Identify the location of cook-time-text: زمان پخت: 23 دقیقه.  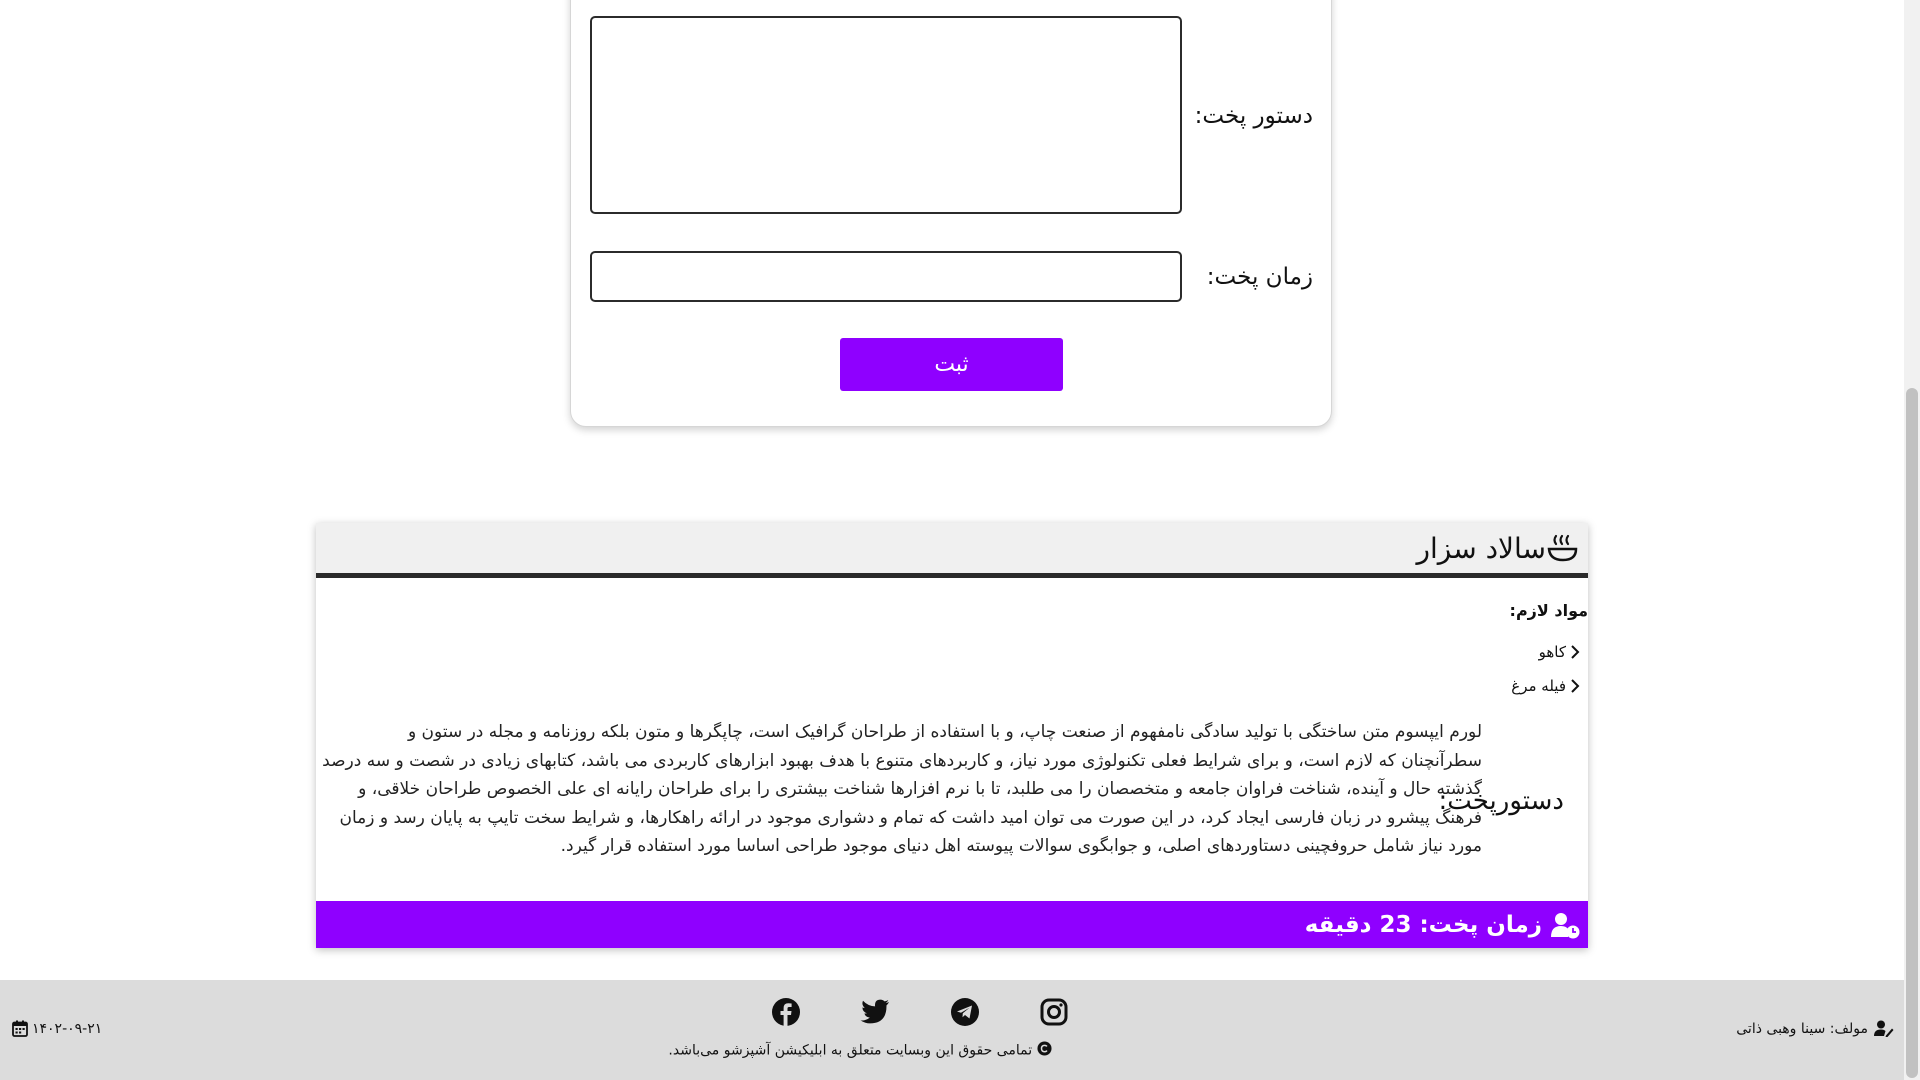
(1423, 924).